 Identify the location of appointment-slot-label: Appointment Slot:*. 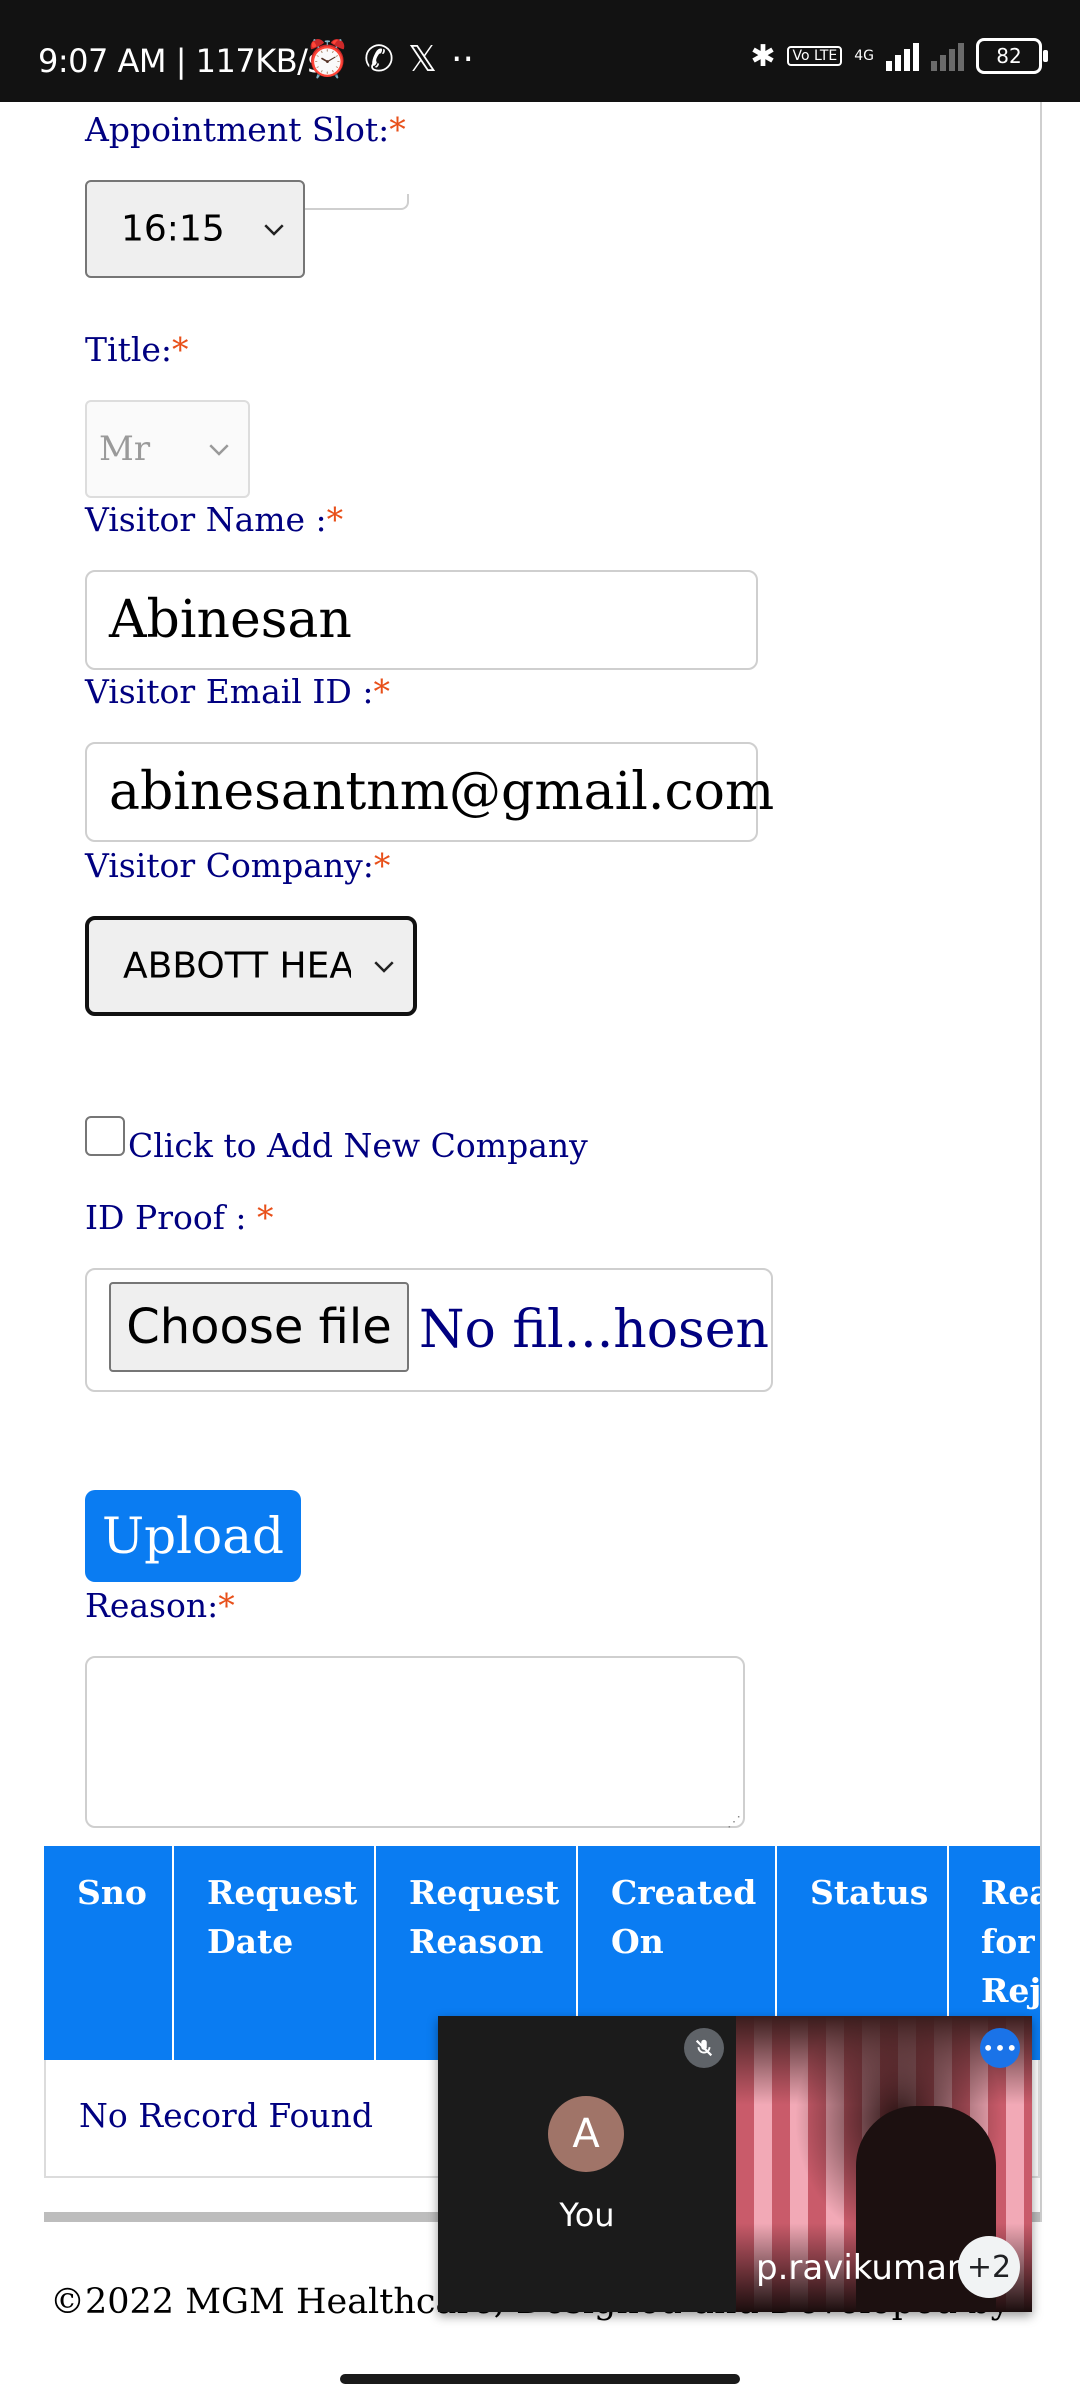
(245, 129).